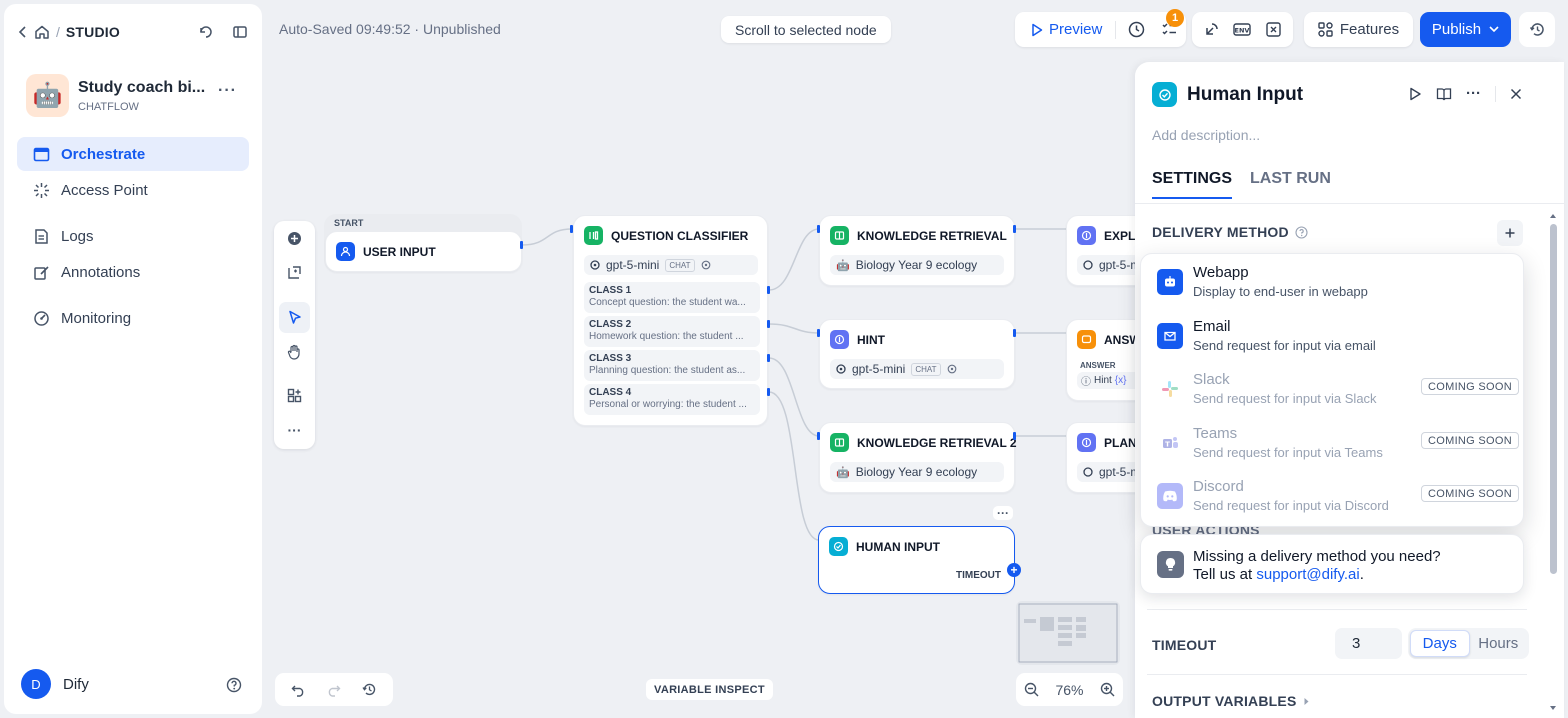 The height and width of the screenshot is (718, 1568). I want to click on run-node-icon, so click(1415, 94).